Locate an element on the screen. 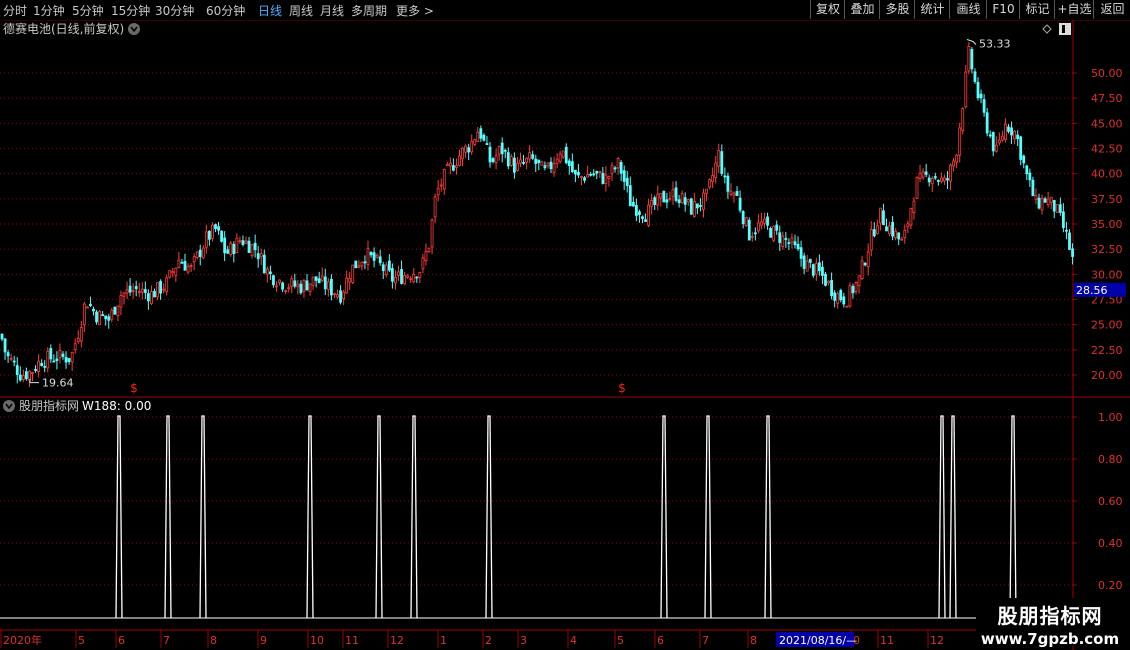  toolbar-button-1: 叠加 is located at coordinates (862, 9).